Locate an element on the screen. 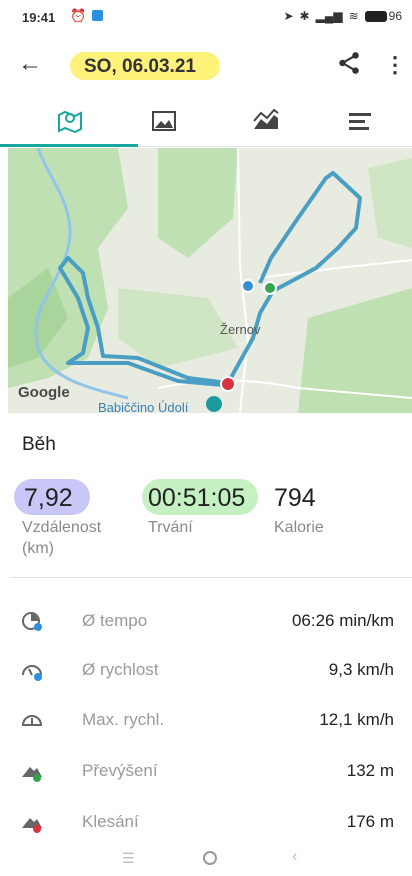 The width and height of the screenshot is (412, 876). calories-label: Kalorie is located at coordinates (299, 527).